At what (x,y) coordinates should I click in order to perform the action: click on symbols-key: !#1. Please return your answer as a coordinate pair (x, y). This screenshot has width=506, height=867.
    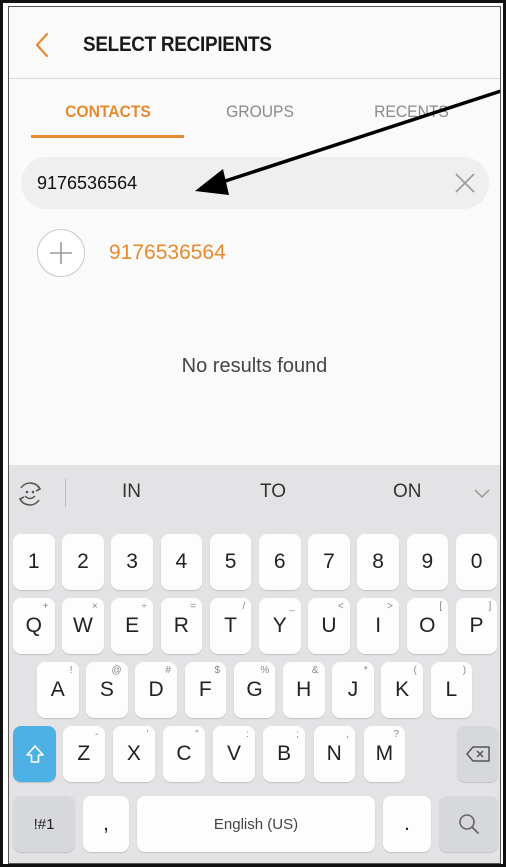
    Looking at the image, I should click on (44, 824).